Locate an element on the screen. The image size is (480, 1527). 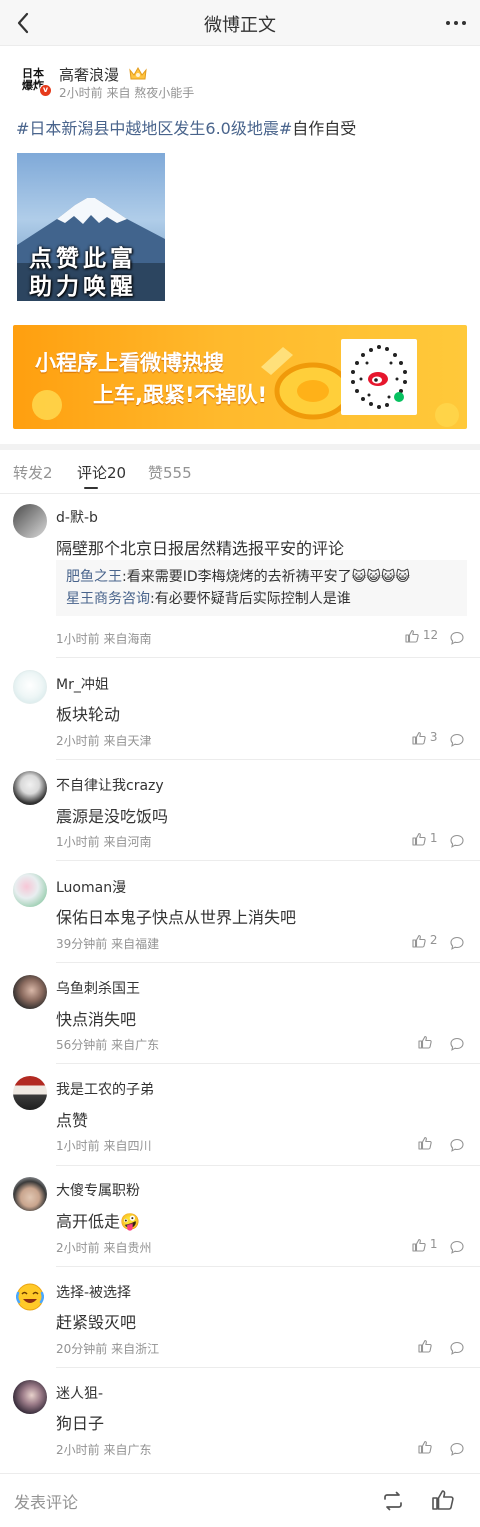
tab-reposts: 转发2 is located at coordinates (33, 472).